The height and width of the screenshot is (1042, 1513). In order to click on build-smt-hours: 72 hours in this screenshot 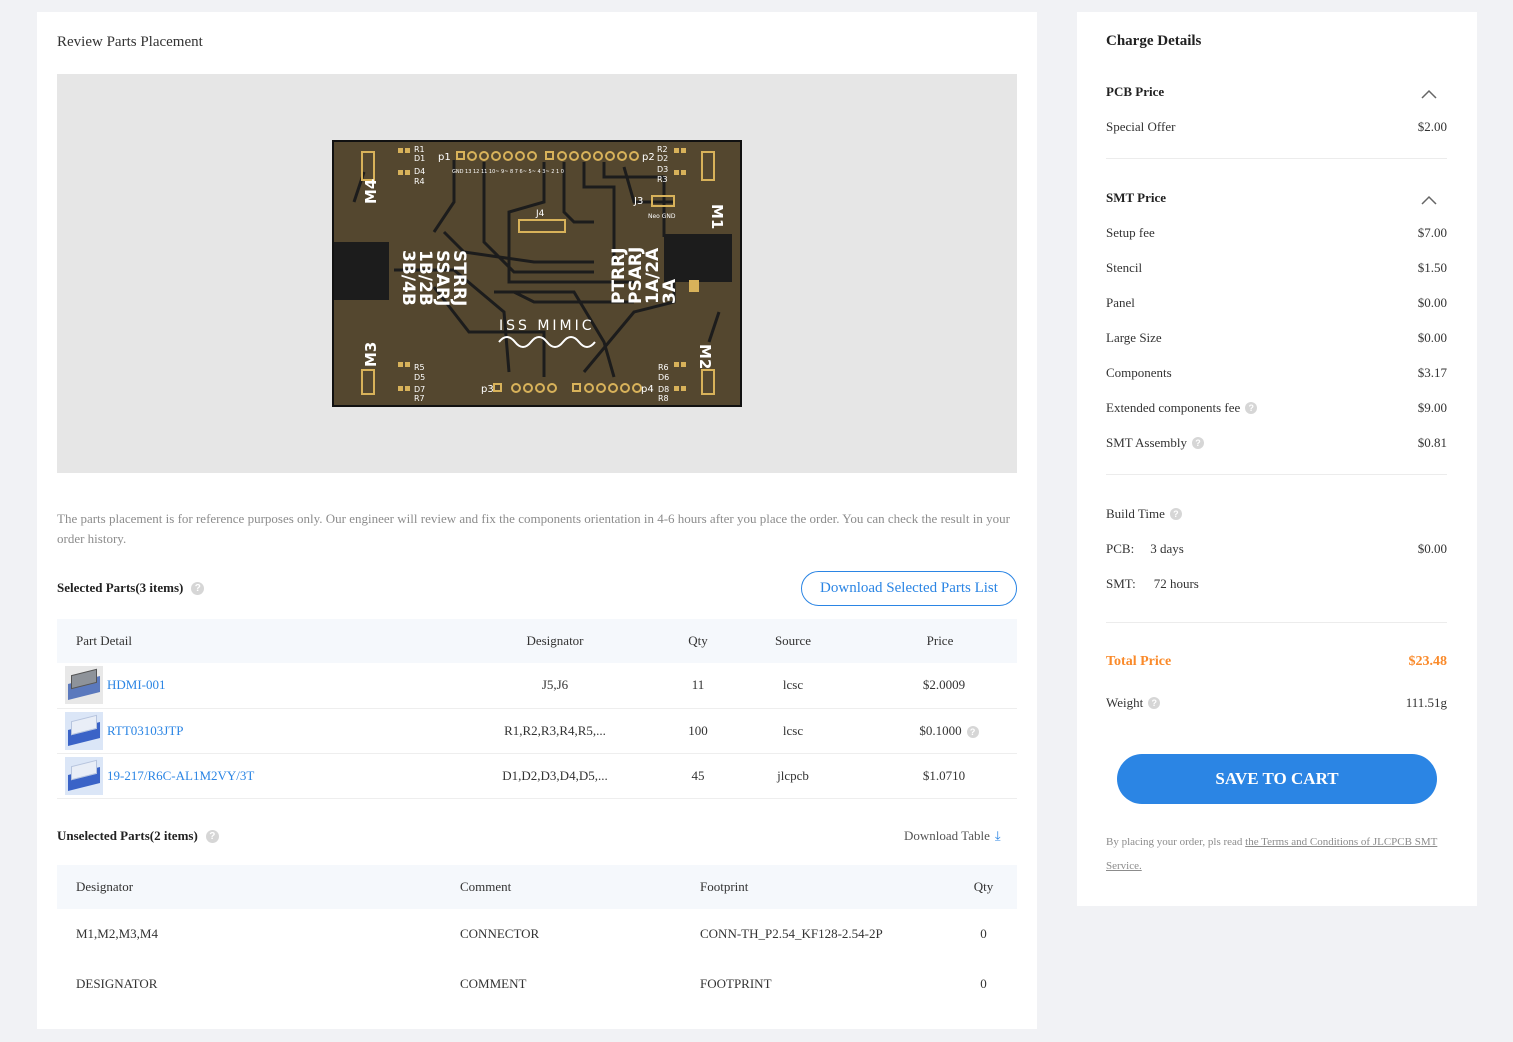, I will do `click(1176, 583)`.